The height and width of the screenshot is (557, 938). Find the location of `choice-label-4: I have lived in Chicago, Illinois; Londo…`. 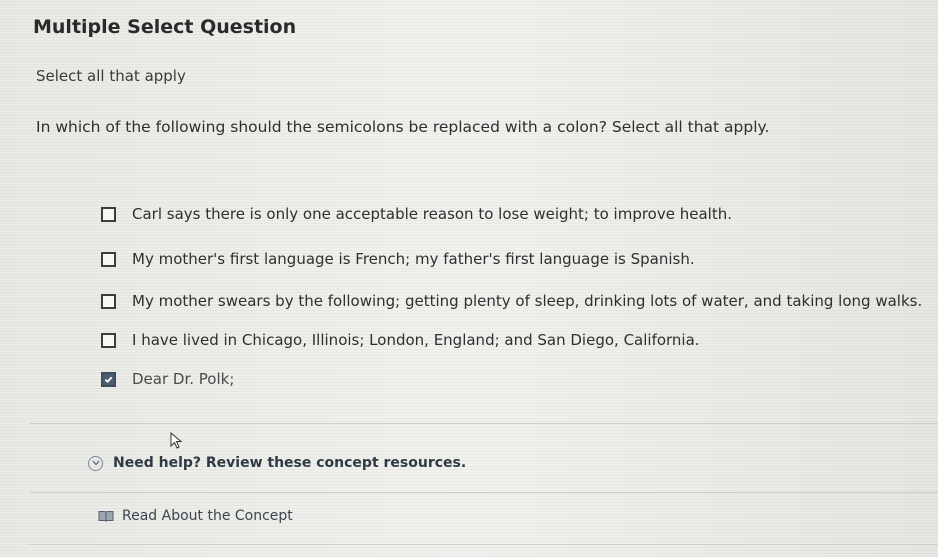

choice-label-4: I have lived in Chicago, Illinois; Londo… is located at coordinates (416, 340).